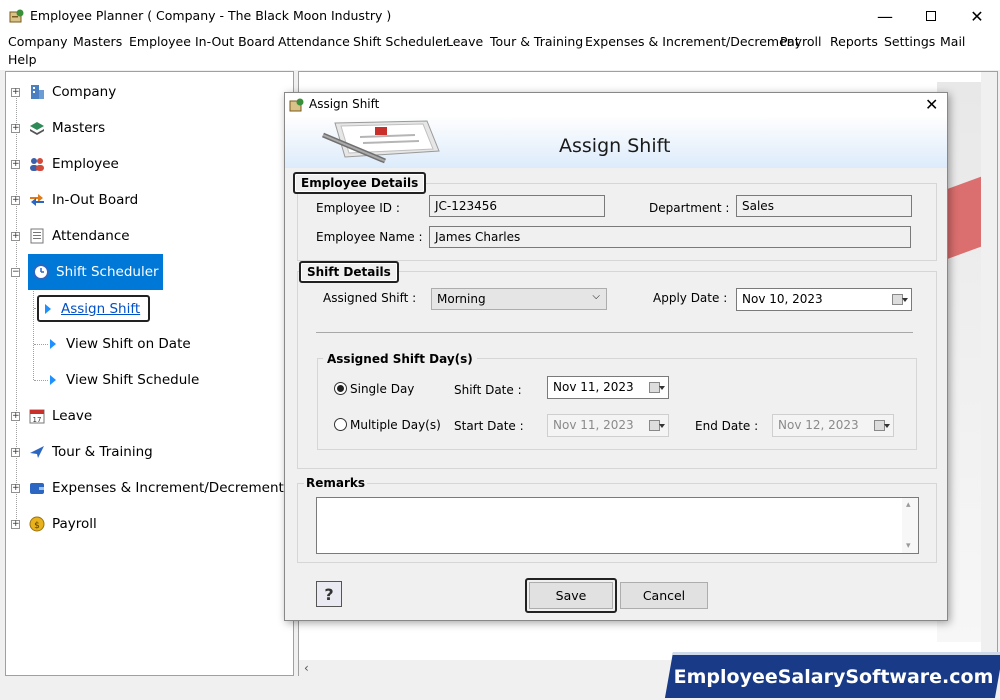  What do you see at coordinates (614, 332) in the screenshot?
I see `divider` at bounding box center [614, 332].